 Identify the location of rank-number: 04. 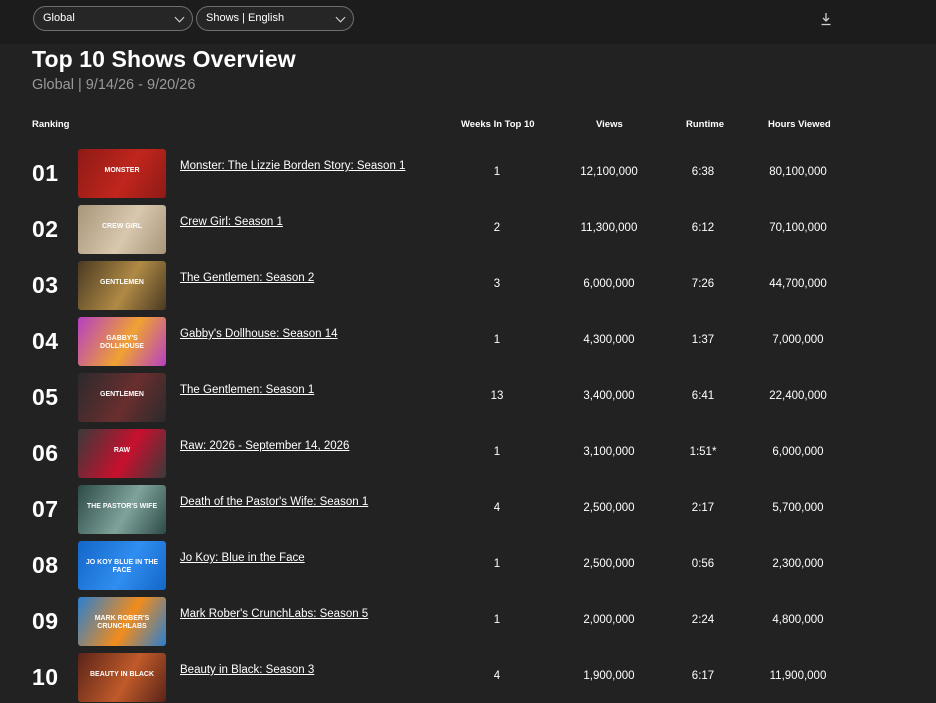
(45, 341).